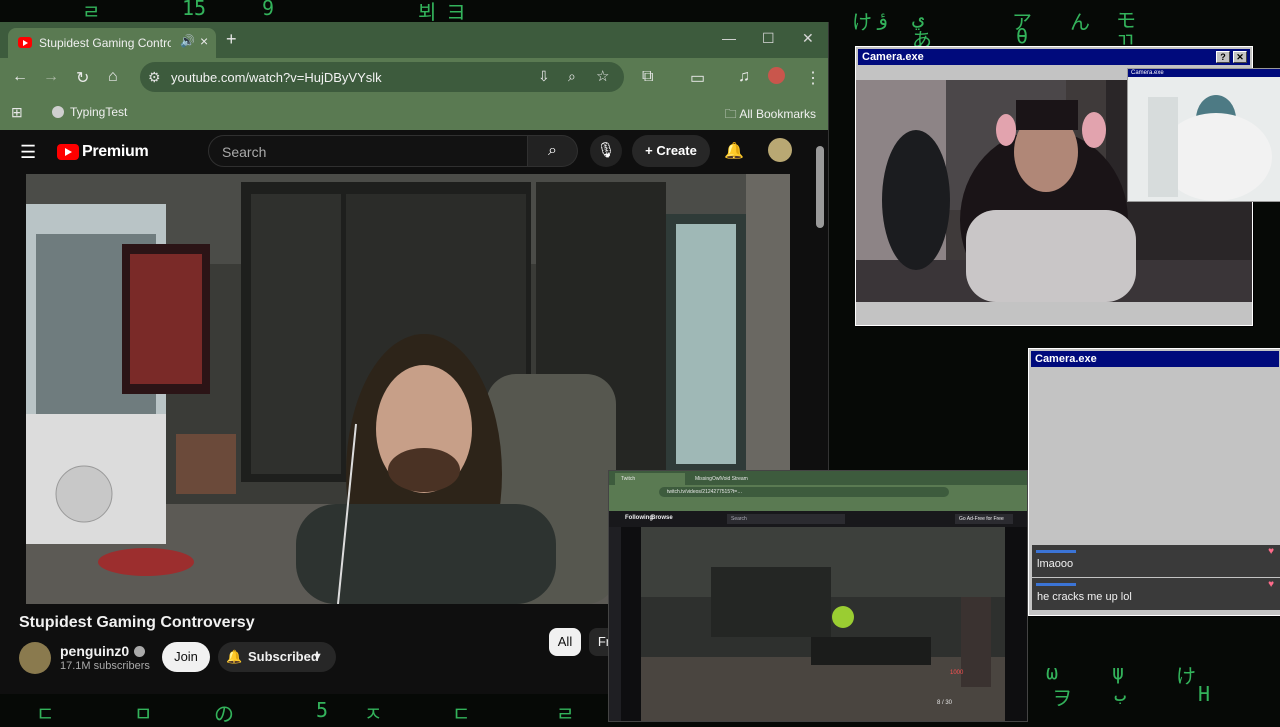 This screenshot has width=1280, height=727. I want to click on twitch-bookmarks-bar, so click(818, 505).